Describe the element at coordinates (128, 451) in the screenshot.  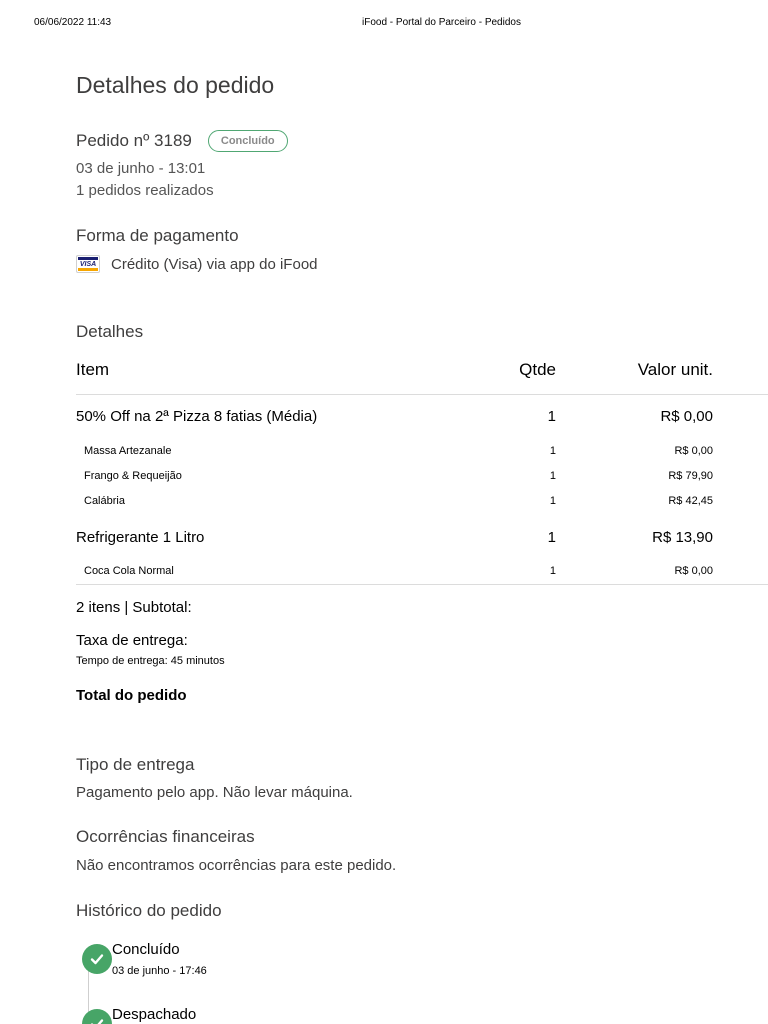
I see `subitem-name: Massa Artezanale` at that location.